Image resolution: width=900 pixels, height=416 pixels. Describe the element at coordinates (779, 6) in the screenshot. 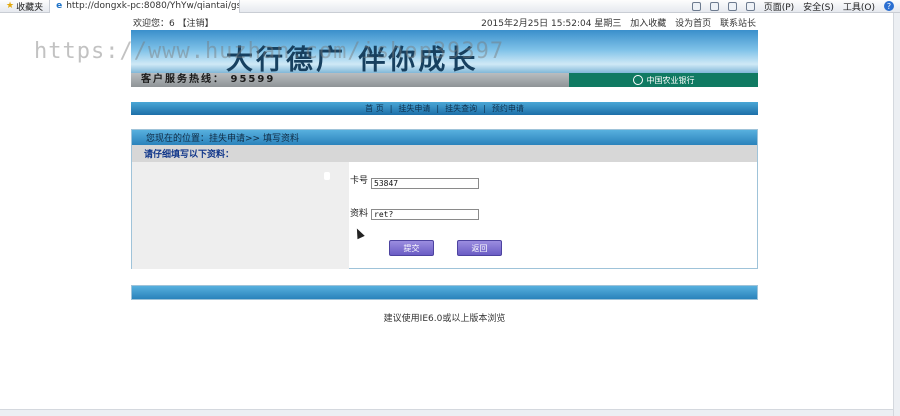

I see `page-menu: 页面(P)` at that location.